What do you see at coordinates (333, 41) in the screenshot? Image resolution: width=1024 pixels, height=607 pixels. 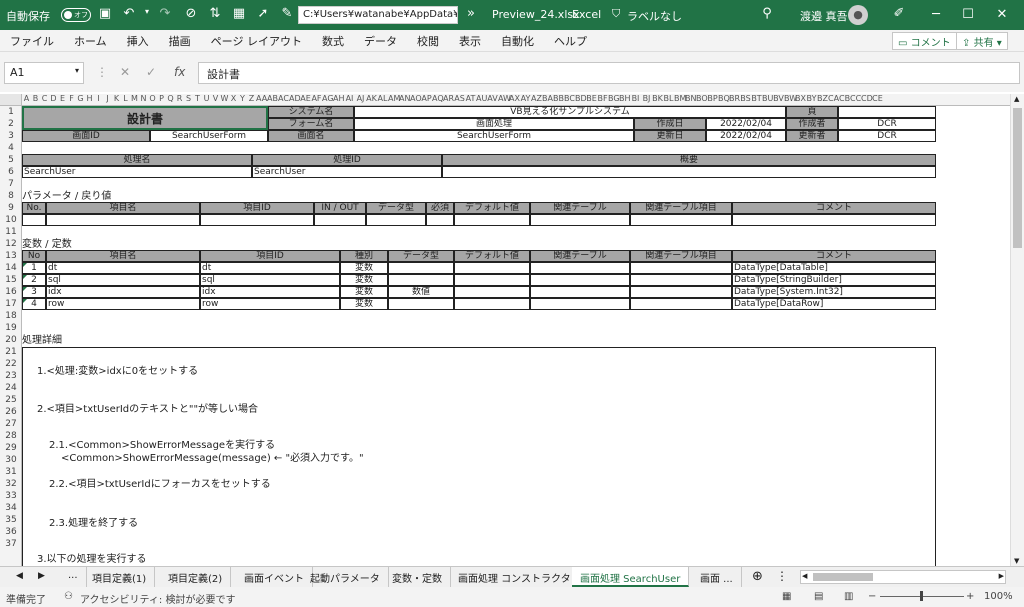 I see `ribbon-tab: 数式` at bounding box center [333, 41].